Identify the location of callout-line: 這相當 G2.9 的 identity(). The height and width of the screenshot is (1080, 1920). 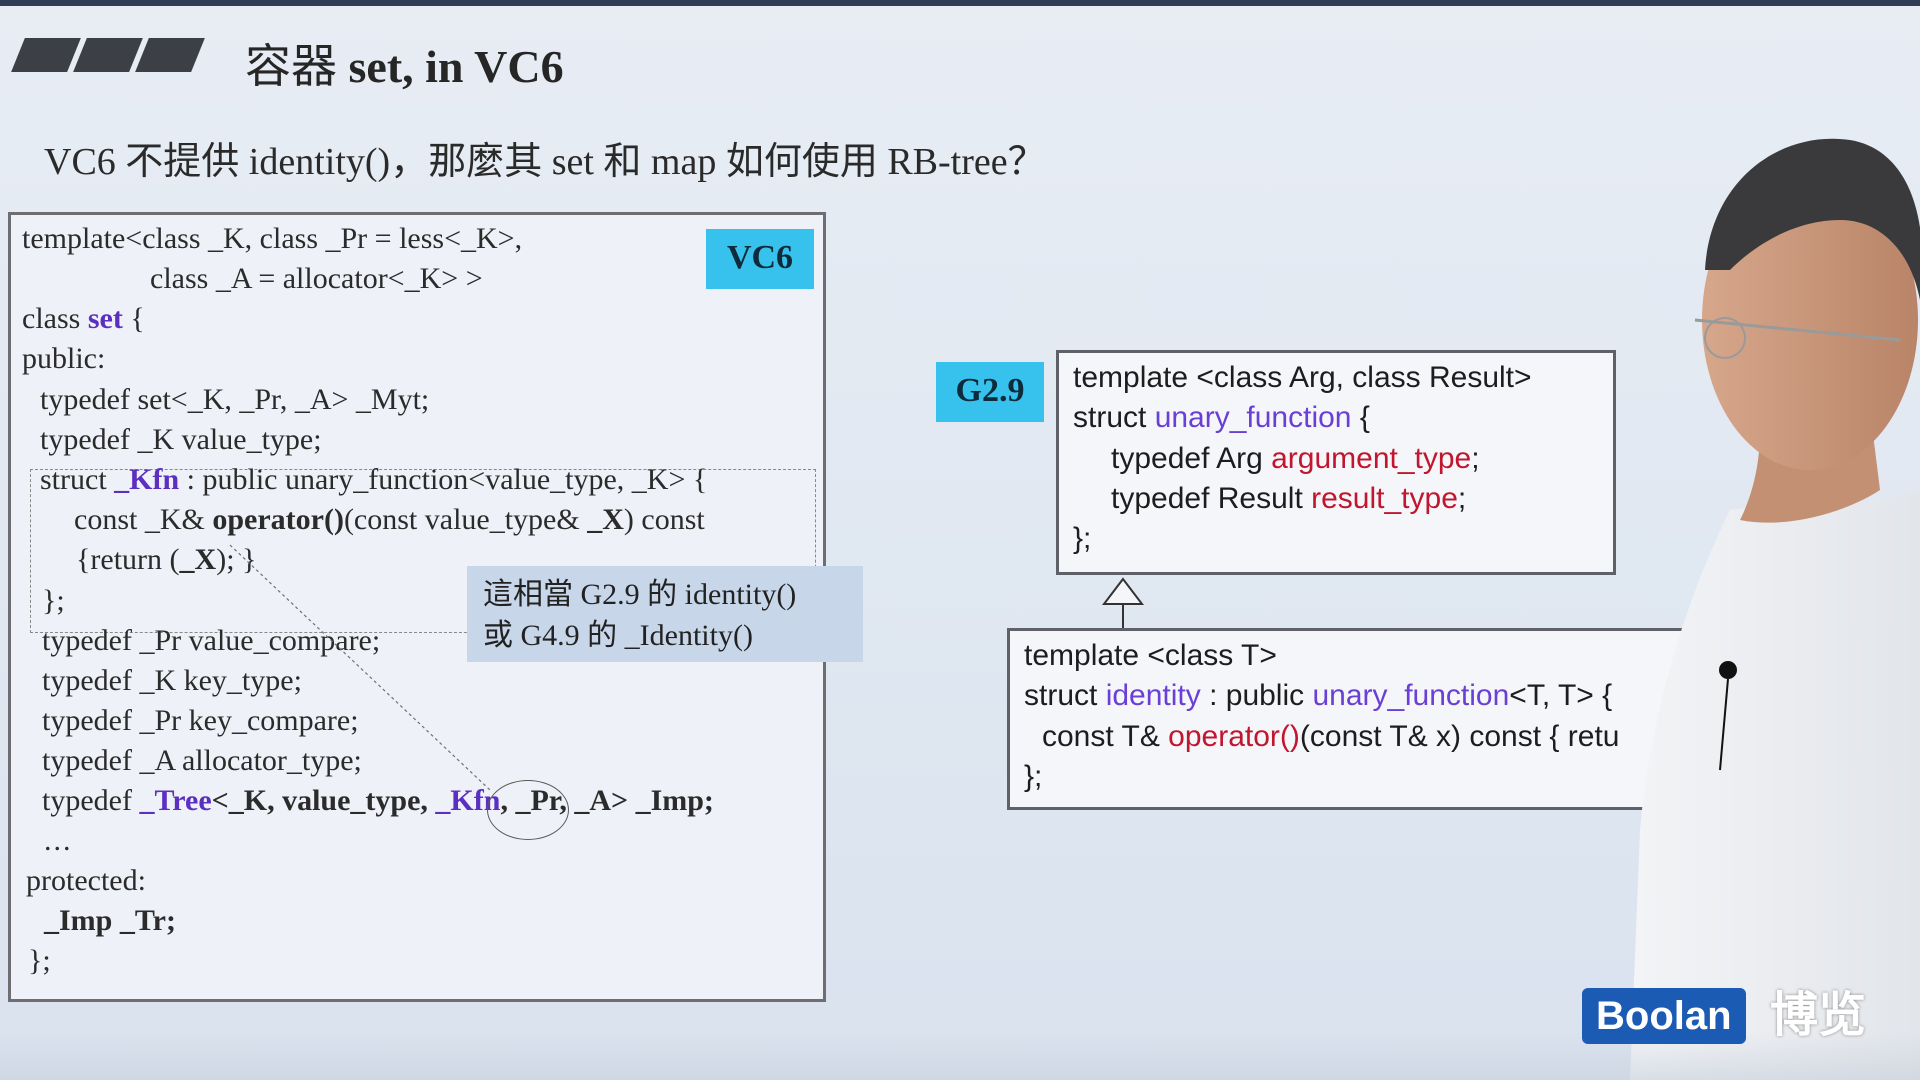
(640, 594).